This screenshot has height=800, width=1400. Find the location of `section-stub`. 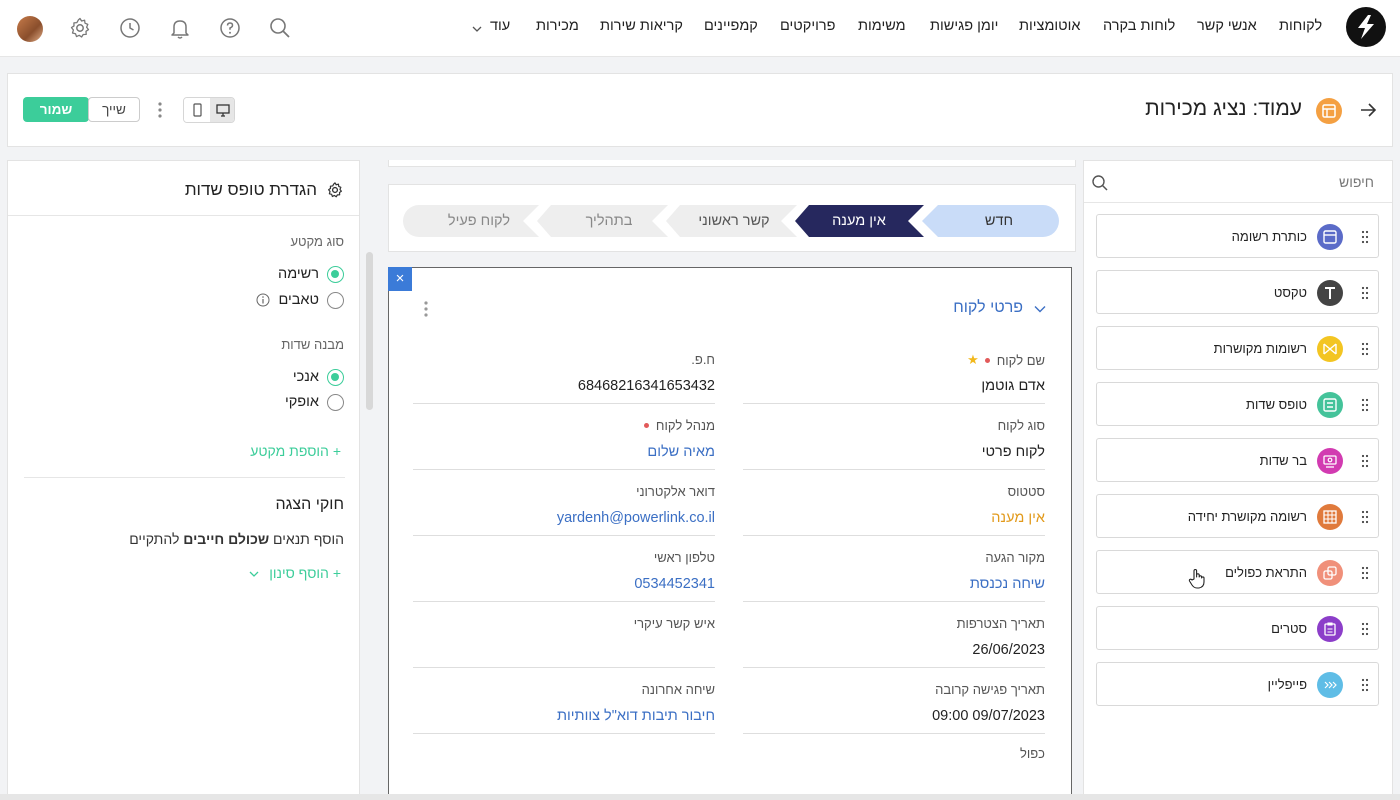

section-stub is located at coordinates (732, 163).